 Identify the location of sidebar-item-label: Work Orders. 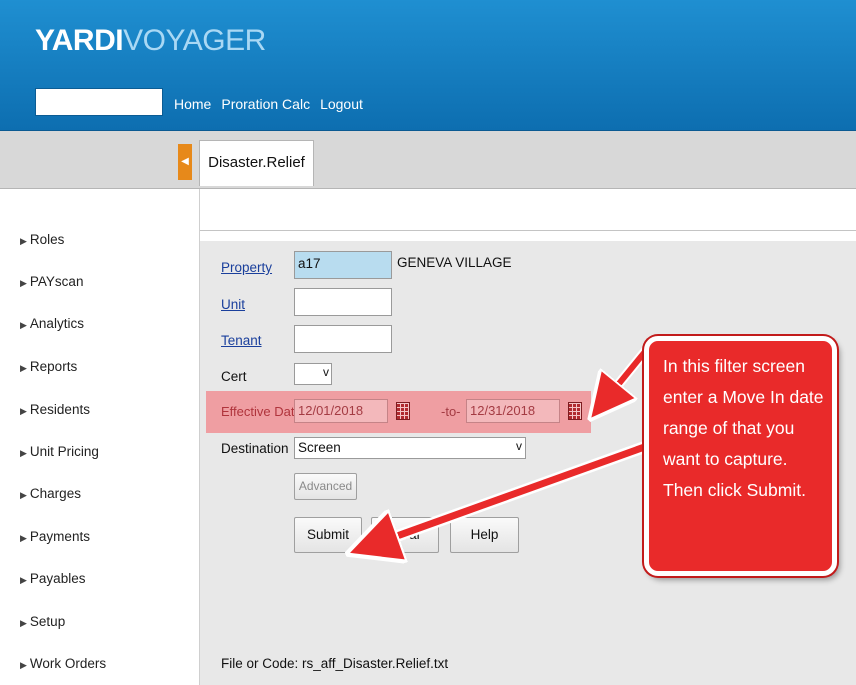
(68, 663).